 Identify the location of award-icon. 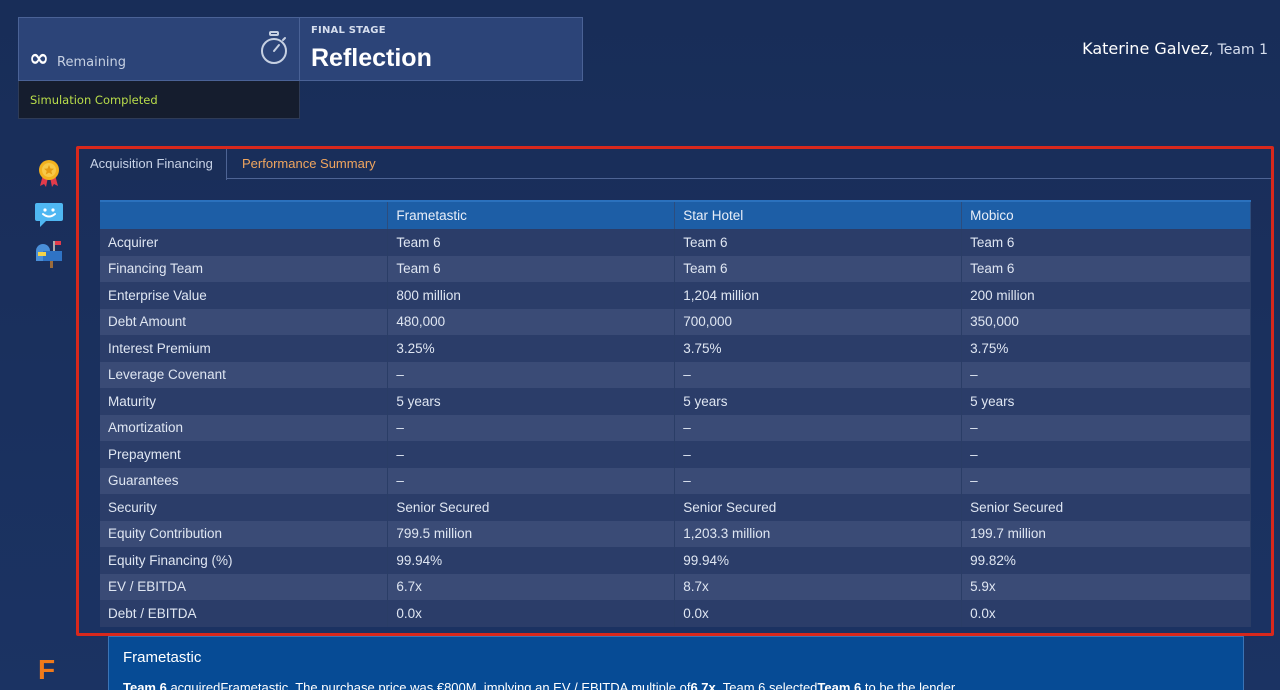
(49, 173).